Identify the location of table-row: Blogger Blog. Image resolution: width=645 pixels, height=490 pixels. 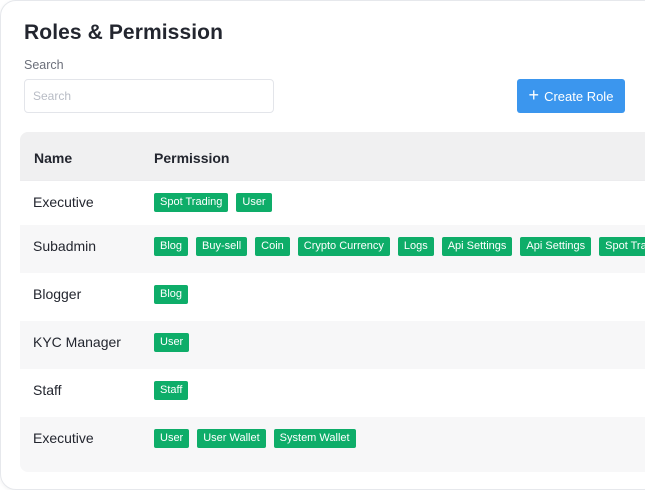
(332, 297).